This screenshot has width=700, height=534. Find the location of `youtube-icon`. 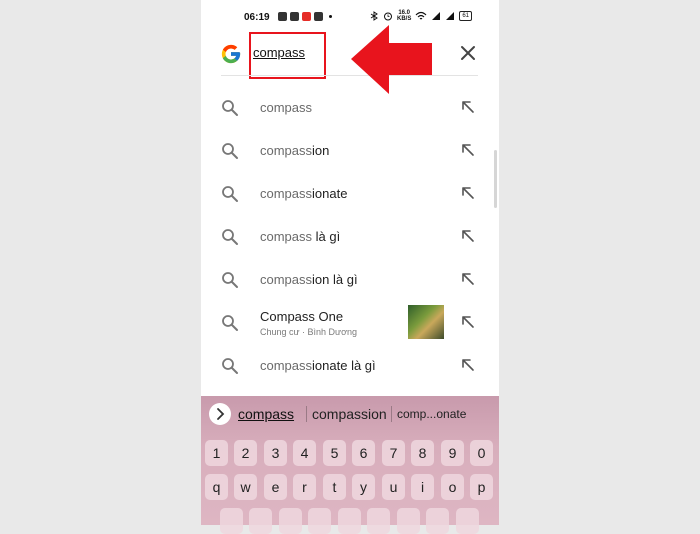

youtube-icon is located at coordinates (306, 16).